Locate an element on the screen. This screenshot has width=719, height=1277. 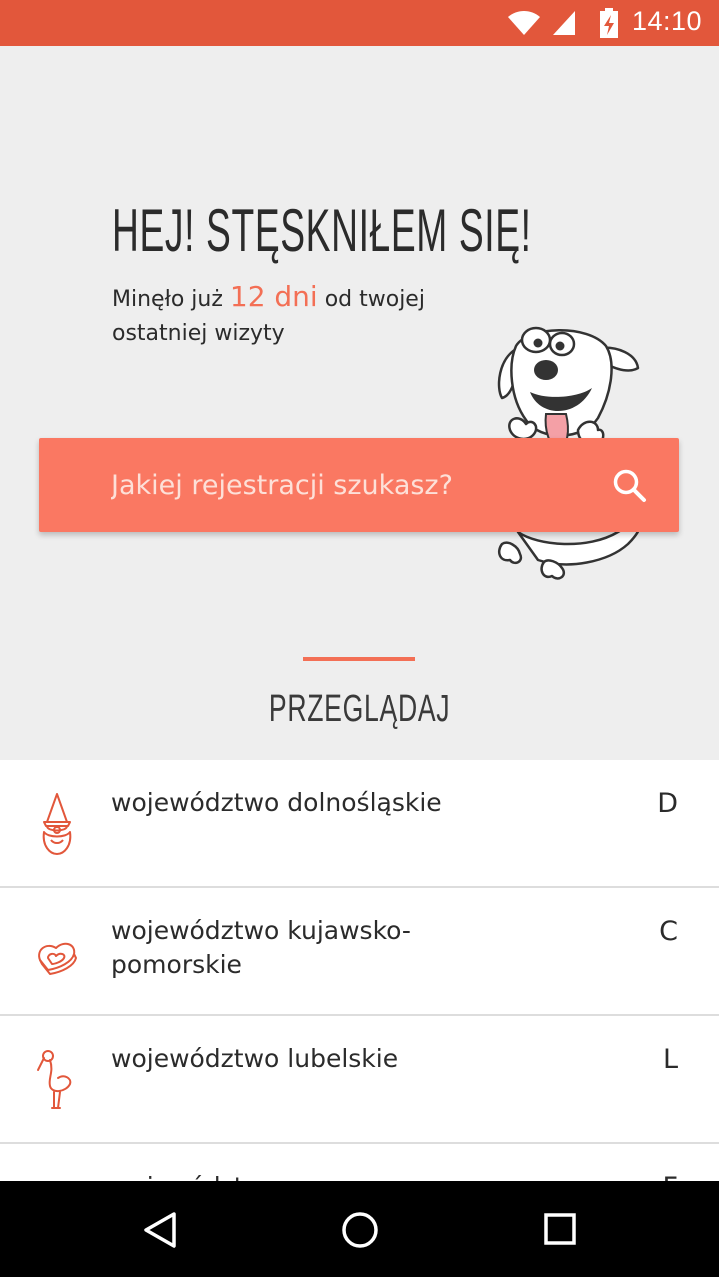
days-count: 12 dni is located at coordinates (273, 296).